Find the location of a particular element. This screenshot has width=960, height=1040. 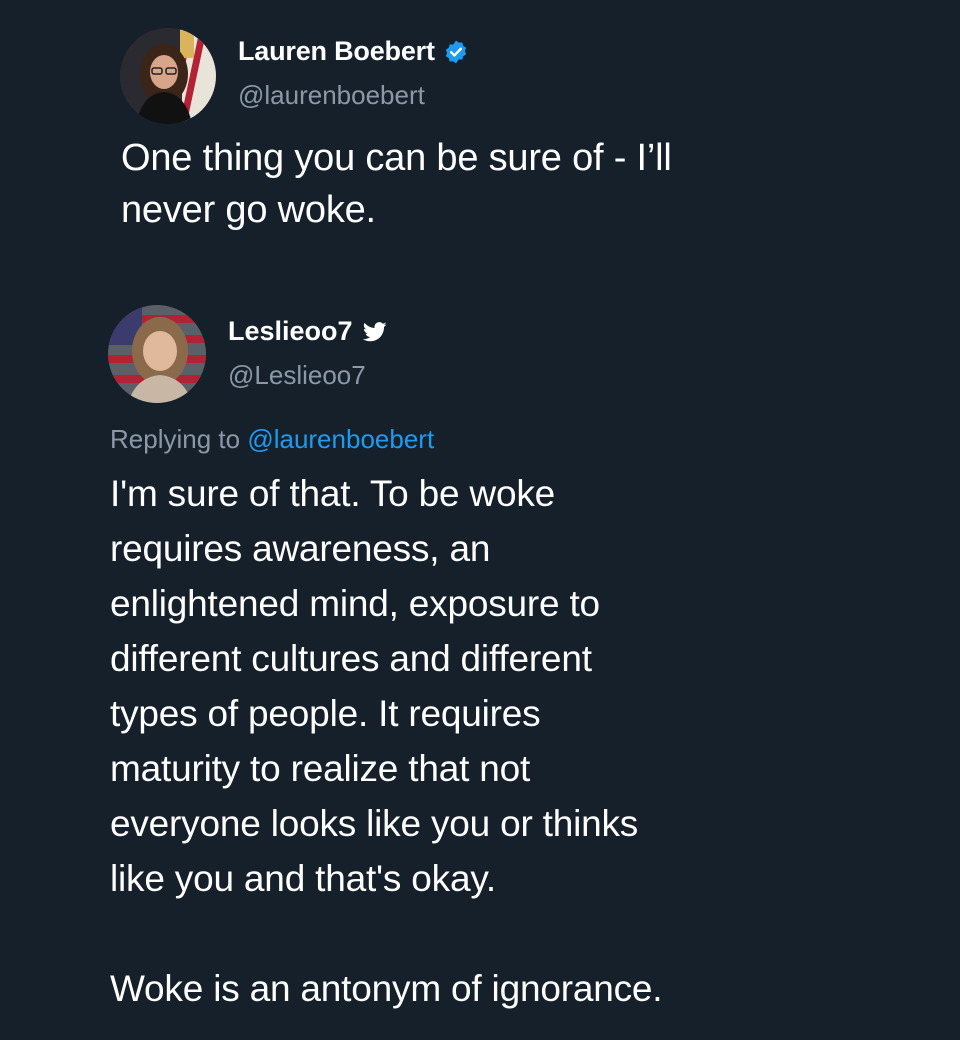

author-handle: @laurenboebert is located at coordinates (331, 95).